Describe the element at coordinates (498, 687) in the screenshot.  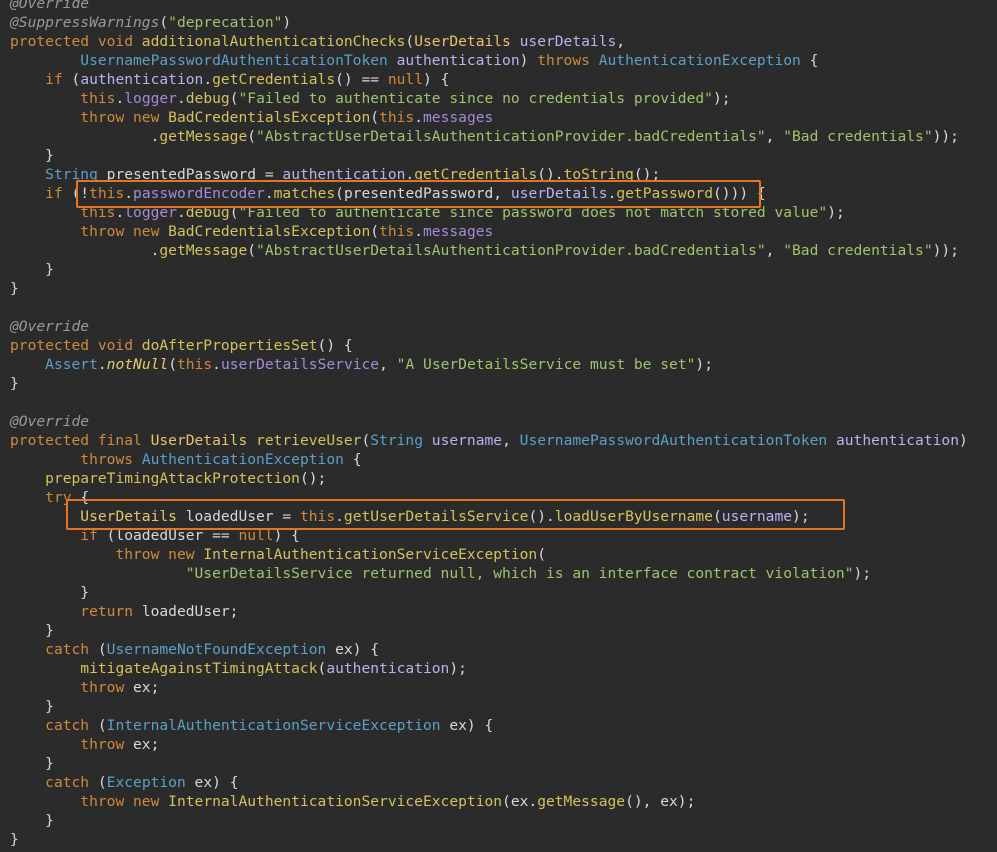
I see `code-line: throw ex;` at that location.